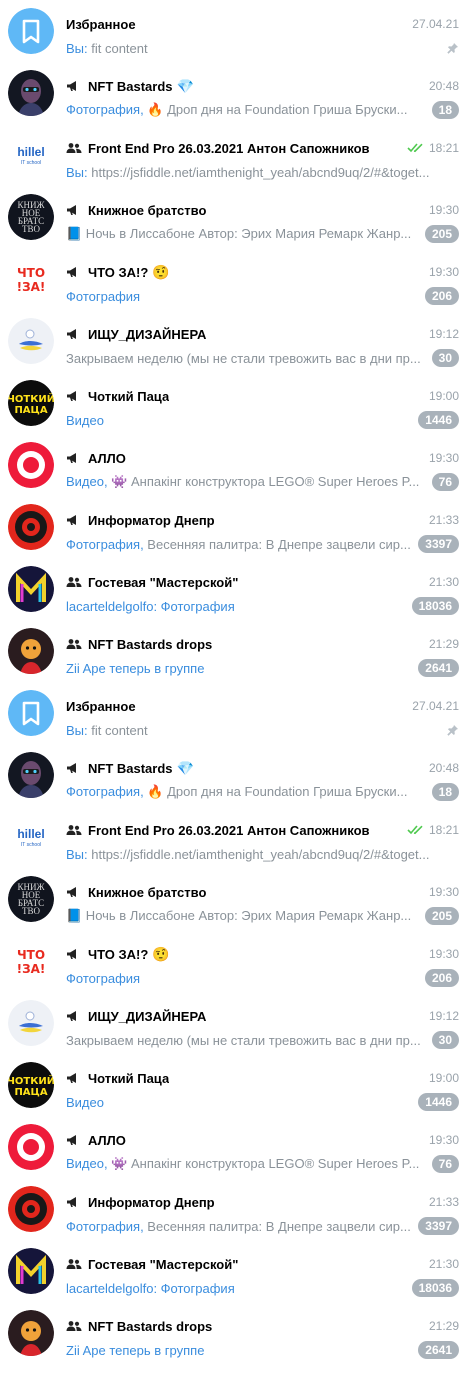  Describe the element at coordinates (262, 978) in the screenshot. I see `chat-preview-line: Фотография 206` at that location.